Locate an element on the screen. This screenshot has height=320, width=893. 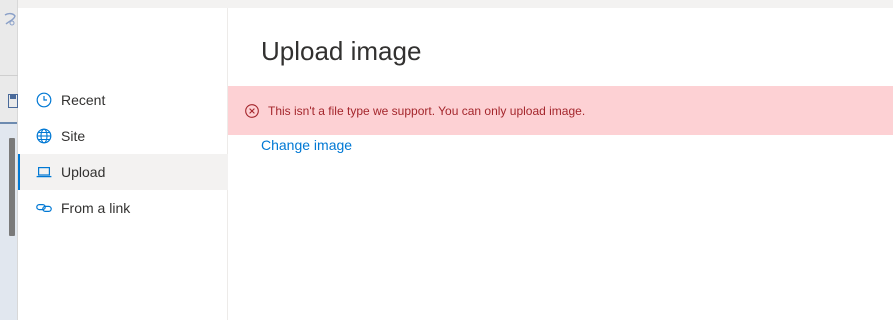
nav-item-from-a-link: From a link is located at coordinates (123, 208).